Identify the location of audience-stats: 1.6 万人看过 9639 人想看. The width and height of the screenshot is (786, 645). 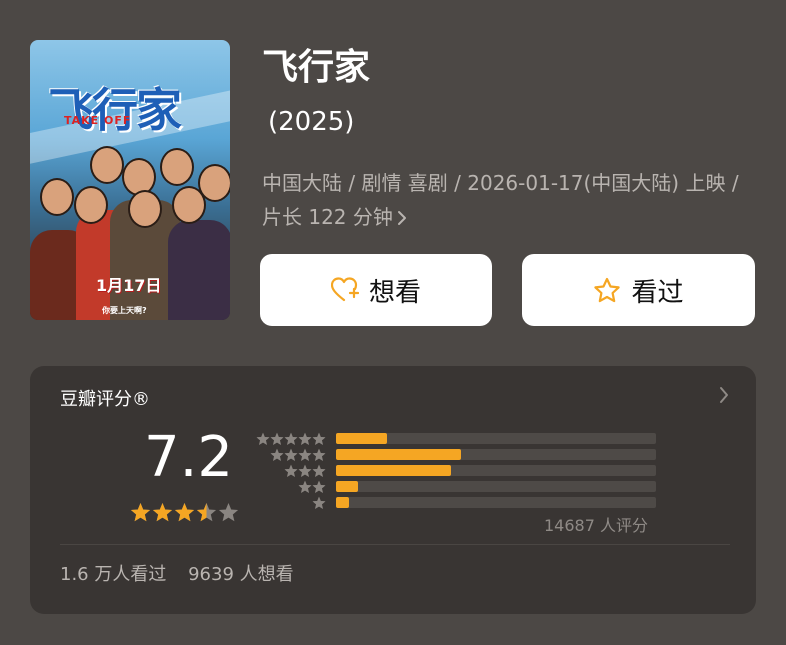
(185, 575).